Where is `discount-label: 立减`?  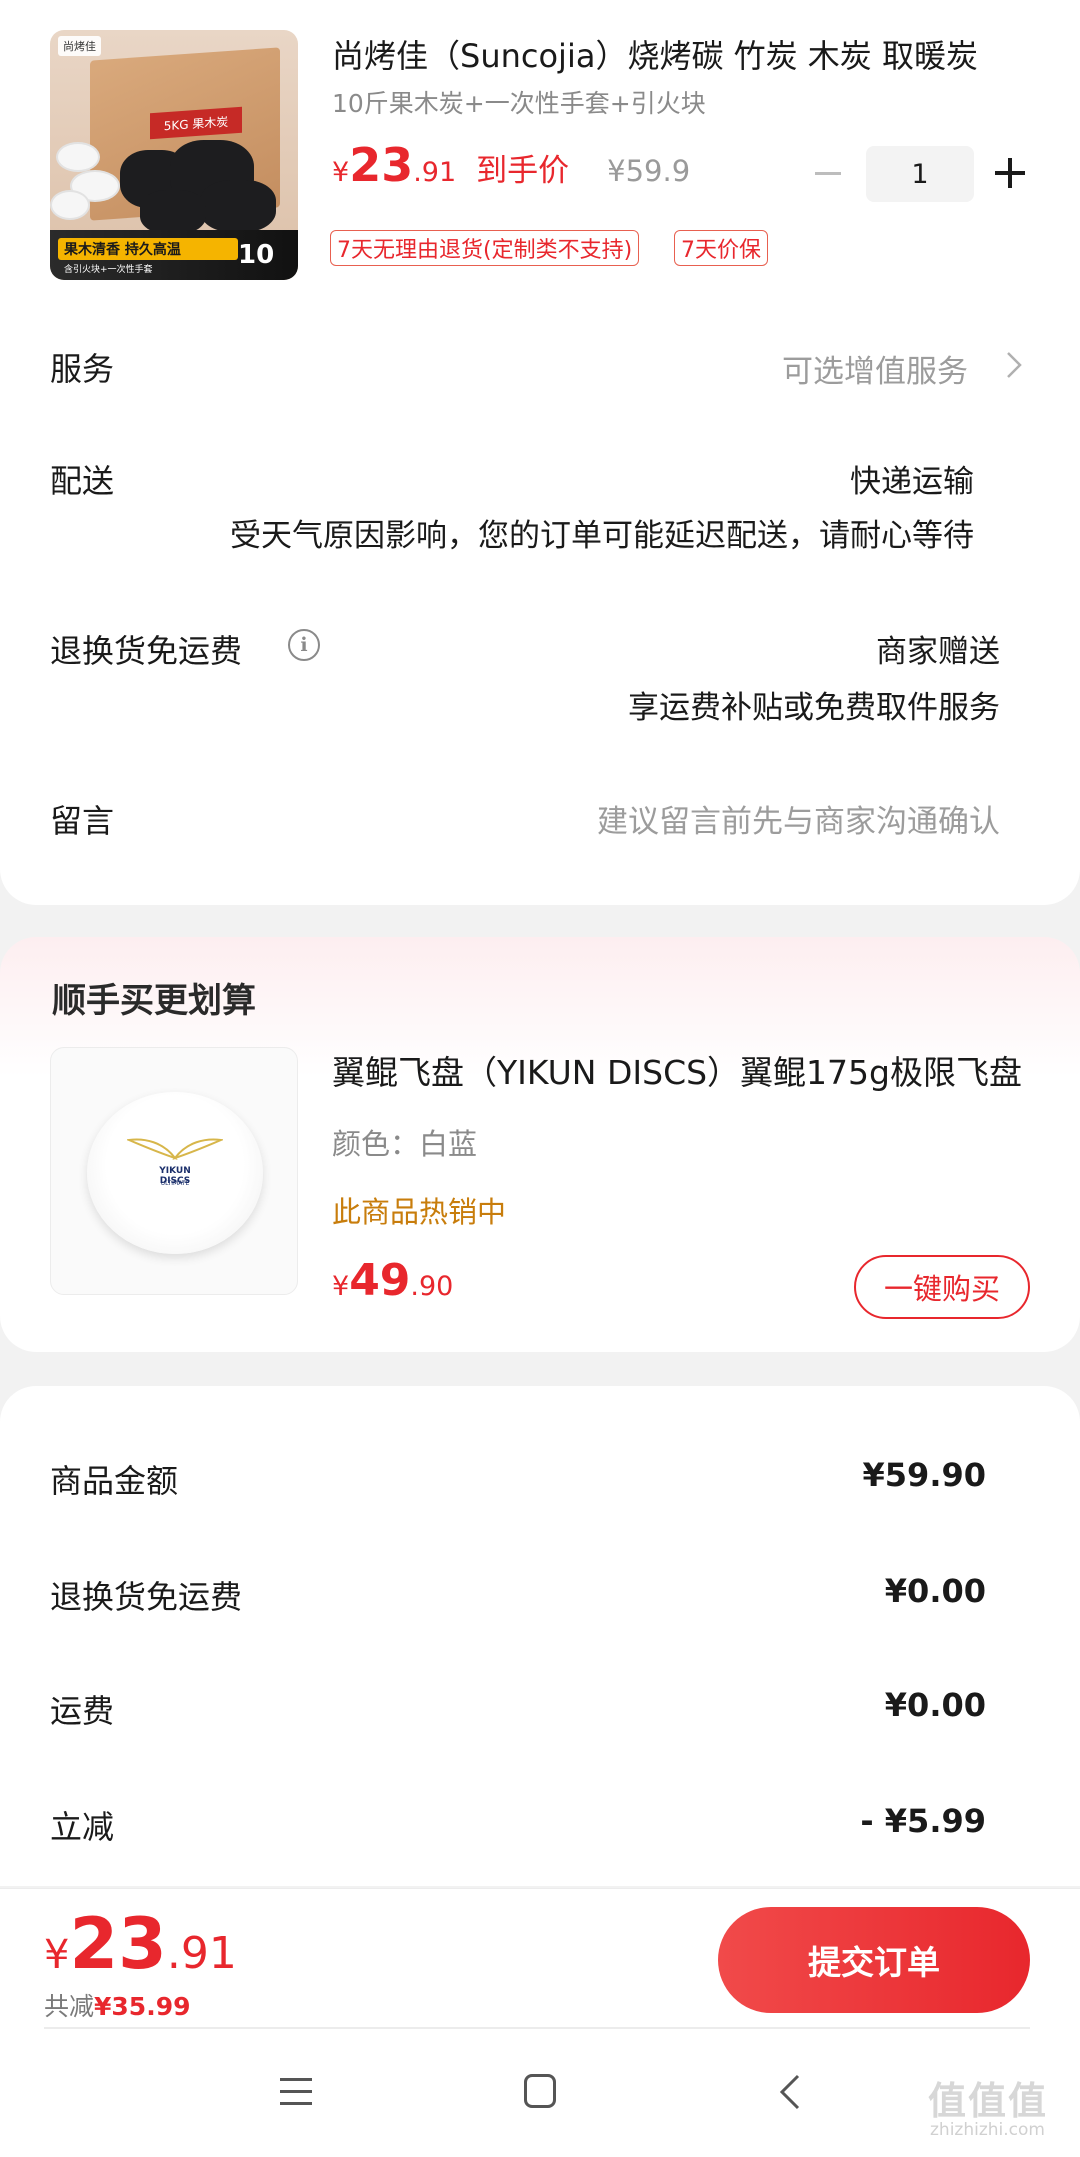
discount-label: 立减 is located at coordinates (82, 1827).